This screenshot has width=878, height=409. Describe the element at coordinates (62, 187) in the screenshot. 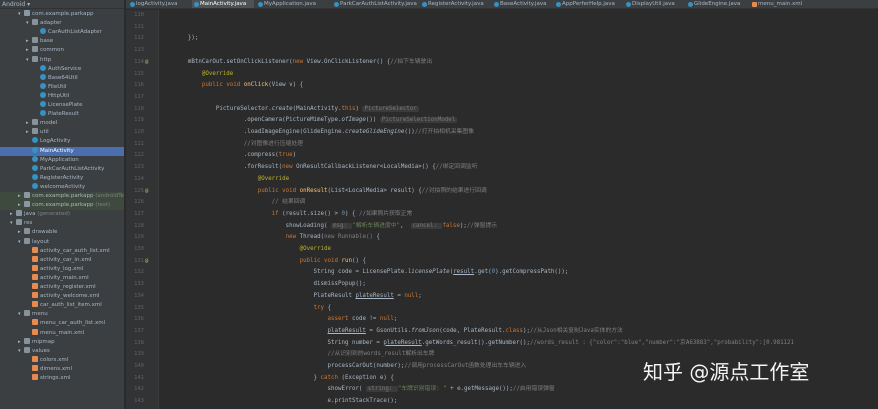

I see `tree-node: welcomeActivity` at that location.